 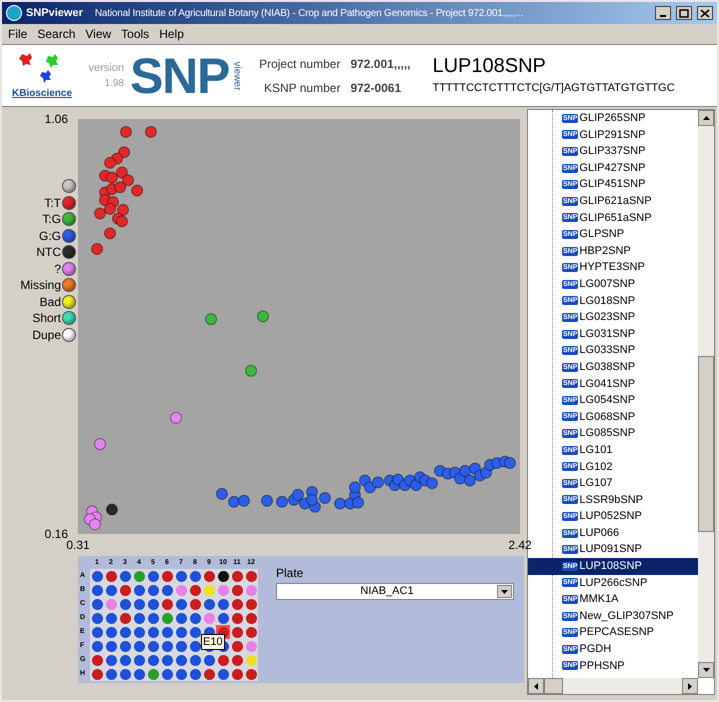 I want to click on x-axis-label: 2.42, so click(x=520, y=545).